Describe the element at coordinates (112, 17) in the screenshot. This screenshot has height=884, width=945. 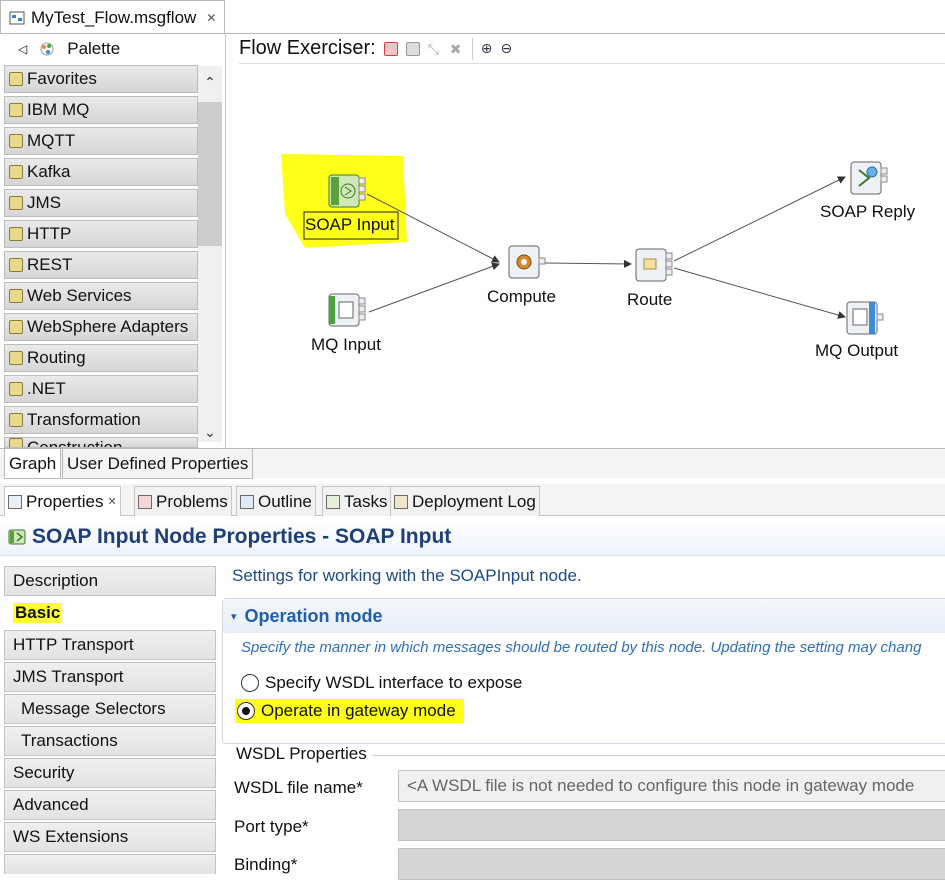
I see `editor-tab: MyTest_Flow.msgflow ✕` at that location.